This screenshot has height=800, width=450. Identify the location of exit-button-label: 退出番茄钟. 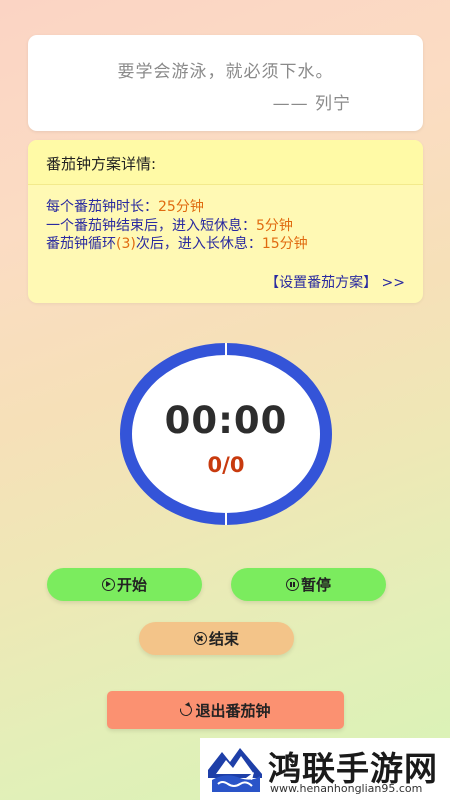
(233, 710).